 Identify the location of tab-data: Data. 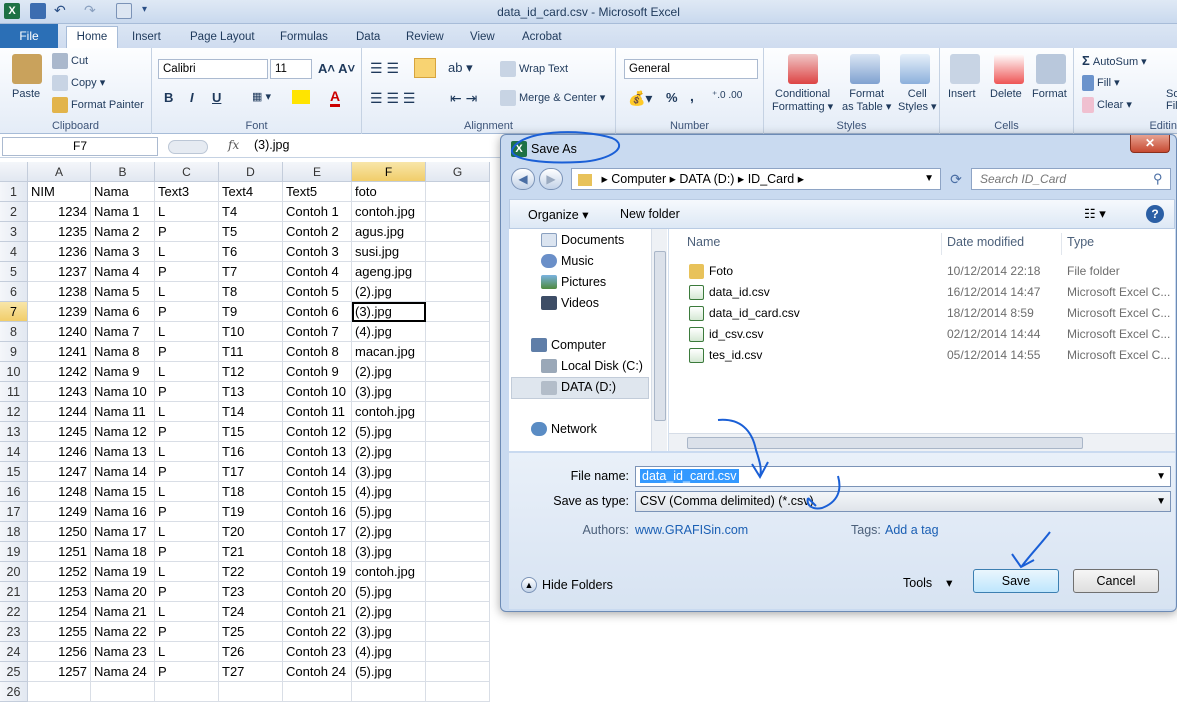
(368, 38).